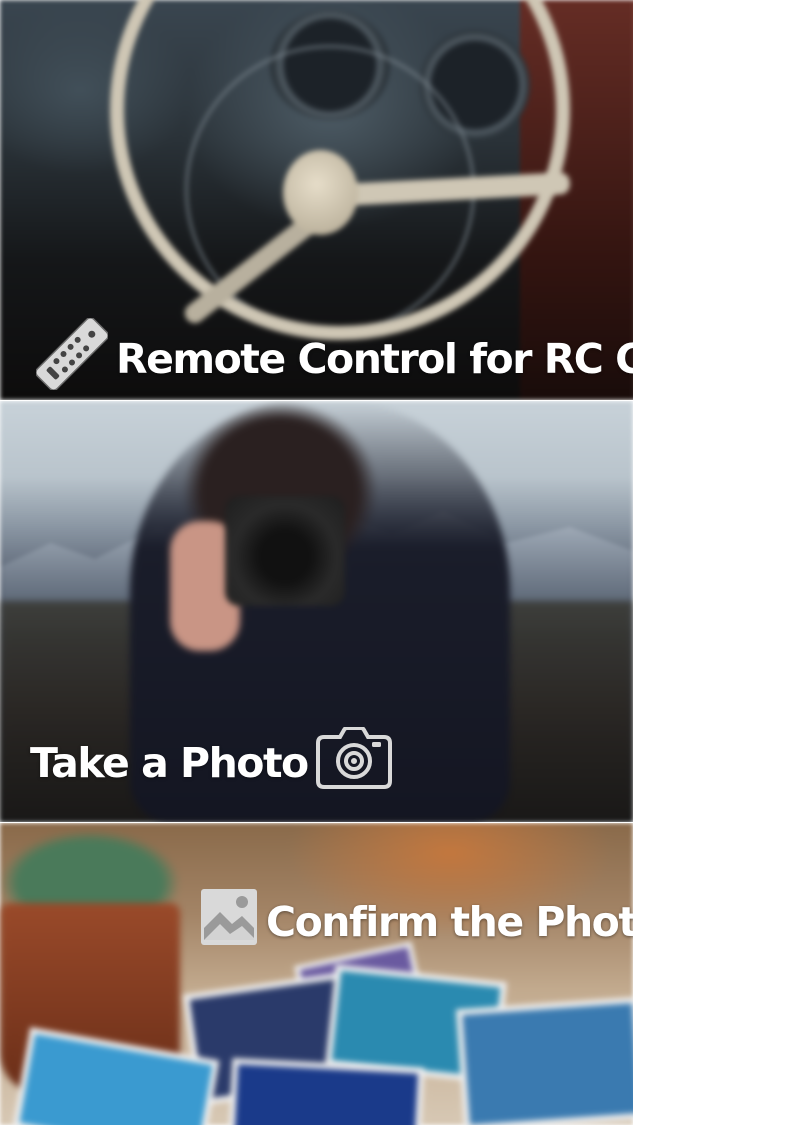 The width and height of the screenshot is (809, 1125). I want to click on menu-item-confirm-photo-label: Confirm the Photo, so click(416, 922).